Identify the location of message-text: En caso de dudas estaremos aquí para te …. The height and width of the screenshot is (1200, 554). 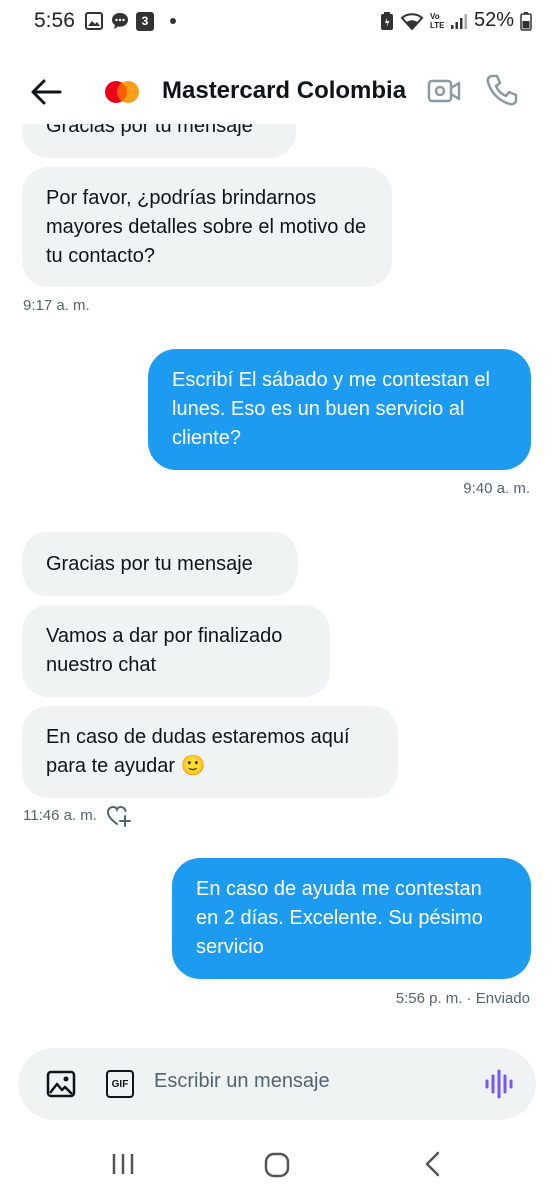
(198, 751).